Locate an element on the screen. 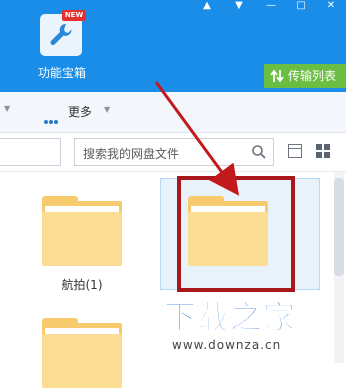 The width and height of the screenshot is (346, 390). watermark-logo-text: 下载之家 is located at coordinates (230, 317).